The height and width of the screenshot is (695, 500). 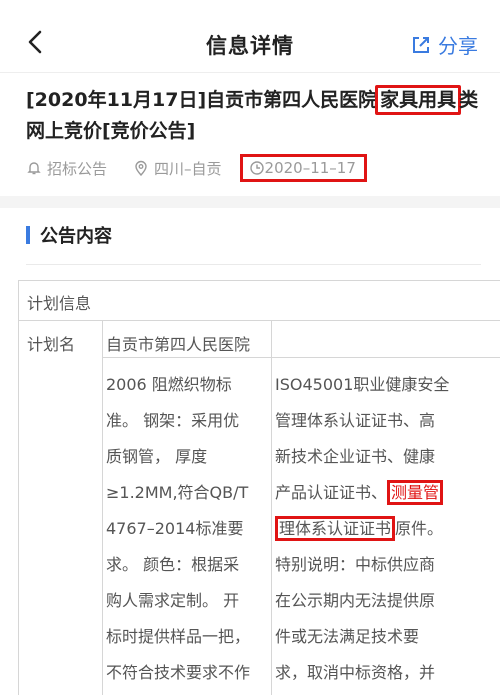 I want to click on spec-line: 求。 颜色：根据采, so click(x=173, y=564).